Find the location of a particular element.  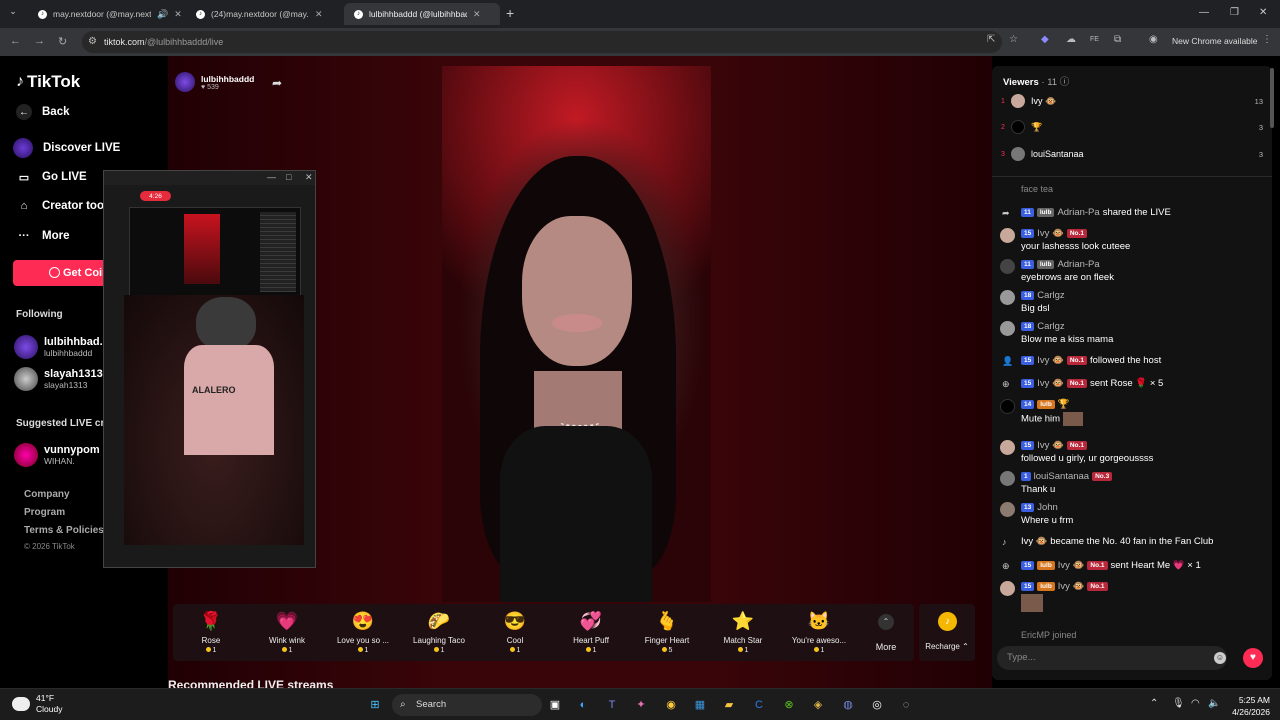

chat-username: John is located at coordinates (1047, 507).